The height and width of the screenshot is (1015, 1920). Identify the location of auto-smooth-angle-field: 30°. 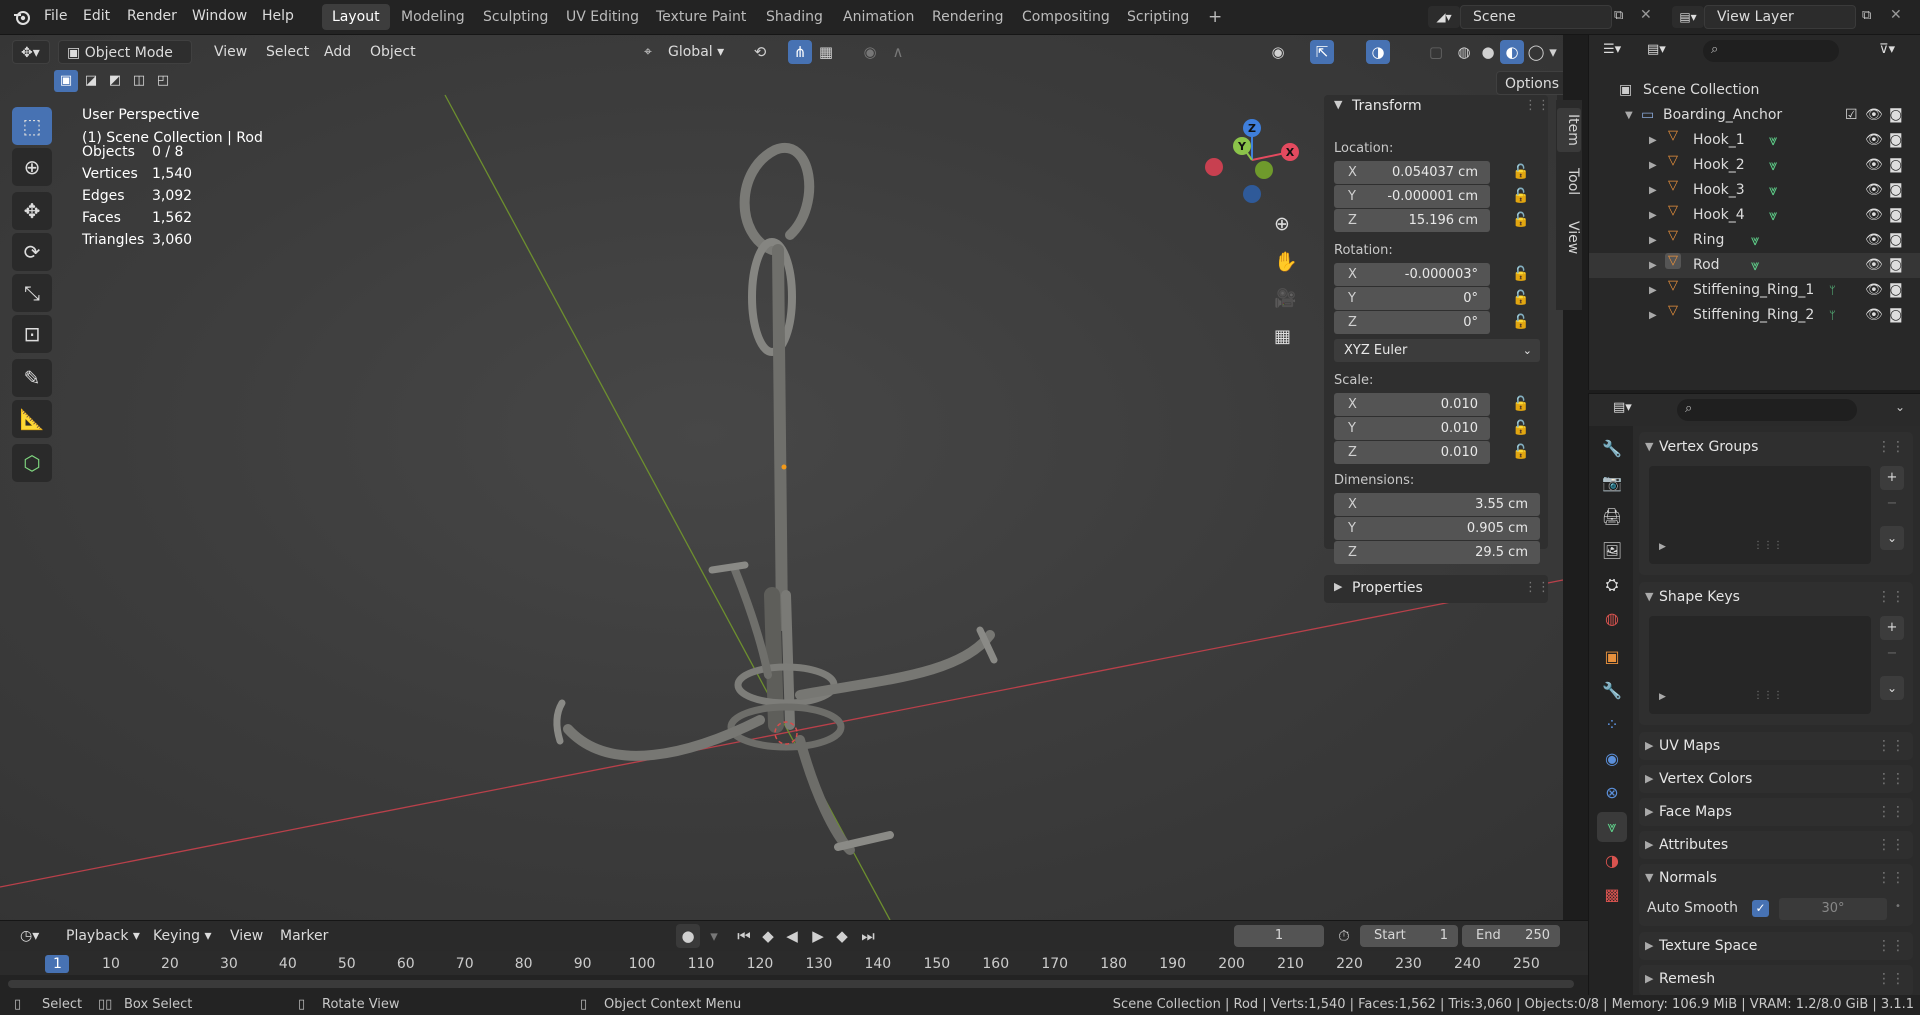
(1833, 909).